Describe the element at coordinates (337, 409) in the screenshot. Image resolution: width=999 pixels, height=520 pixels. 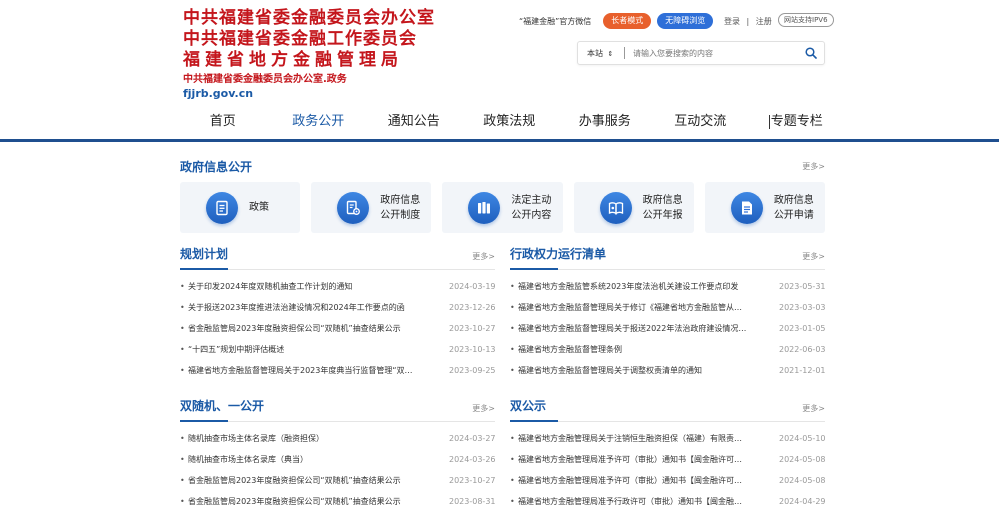
I see `random-panel-header: 双随机、一公开 更多>` at that location.